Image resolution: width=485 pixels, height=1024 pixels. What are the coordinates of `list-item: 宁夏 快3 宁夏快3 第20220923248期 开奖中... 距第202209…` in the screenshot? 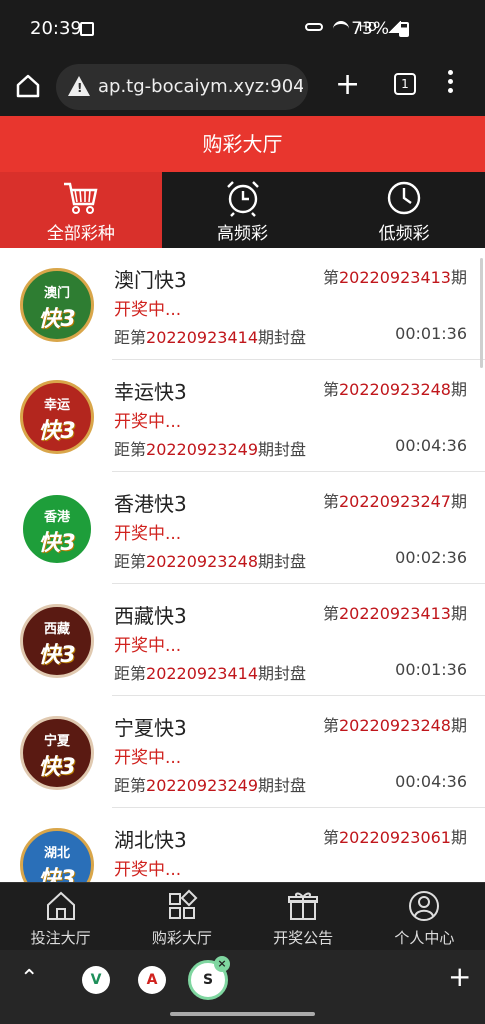 It's located at (242, 752).